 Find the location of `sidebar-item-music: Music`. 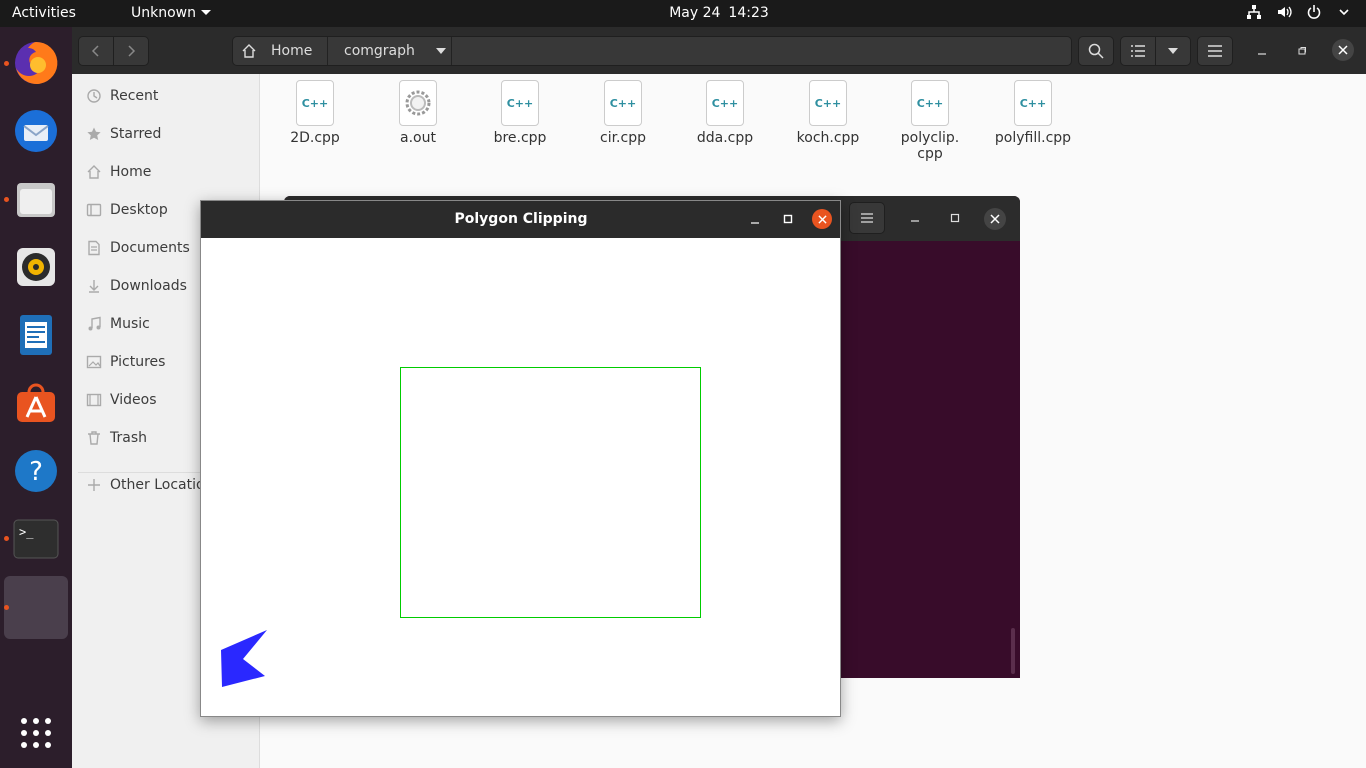

sidebar-item-music: Music is located at coordinates (118, 324).